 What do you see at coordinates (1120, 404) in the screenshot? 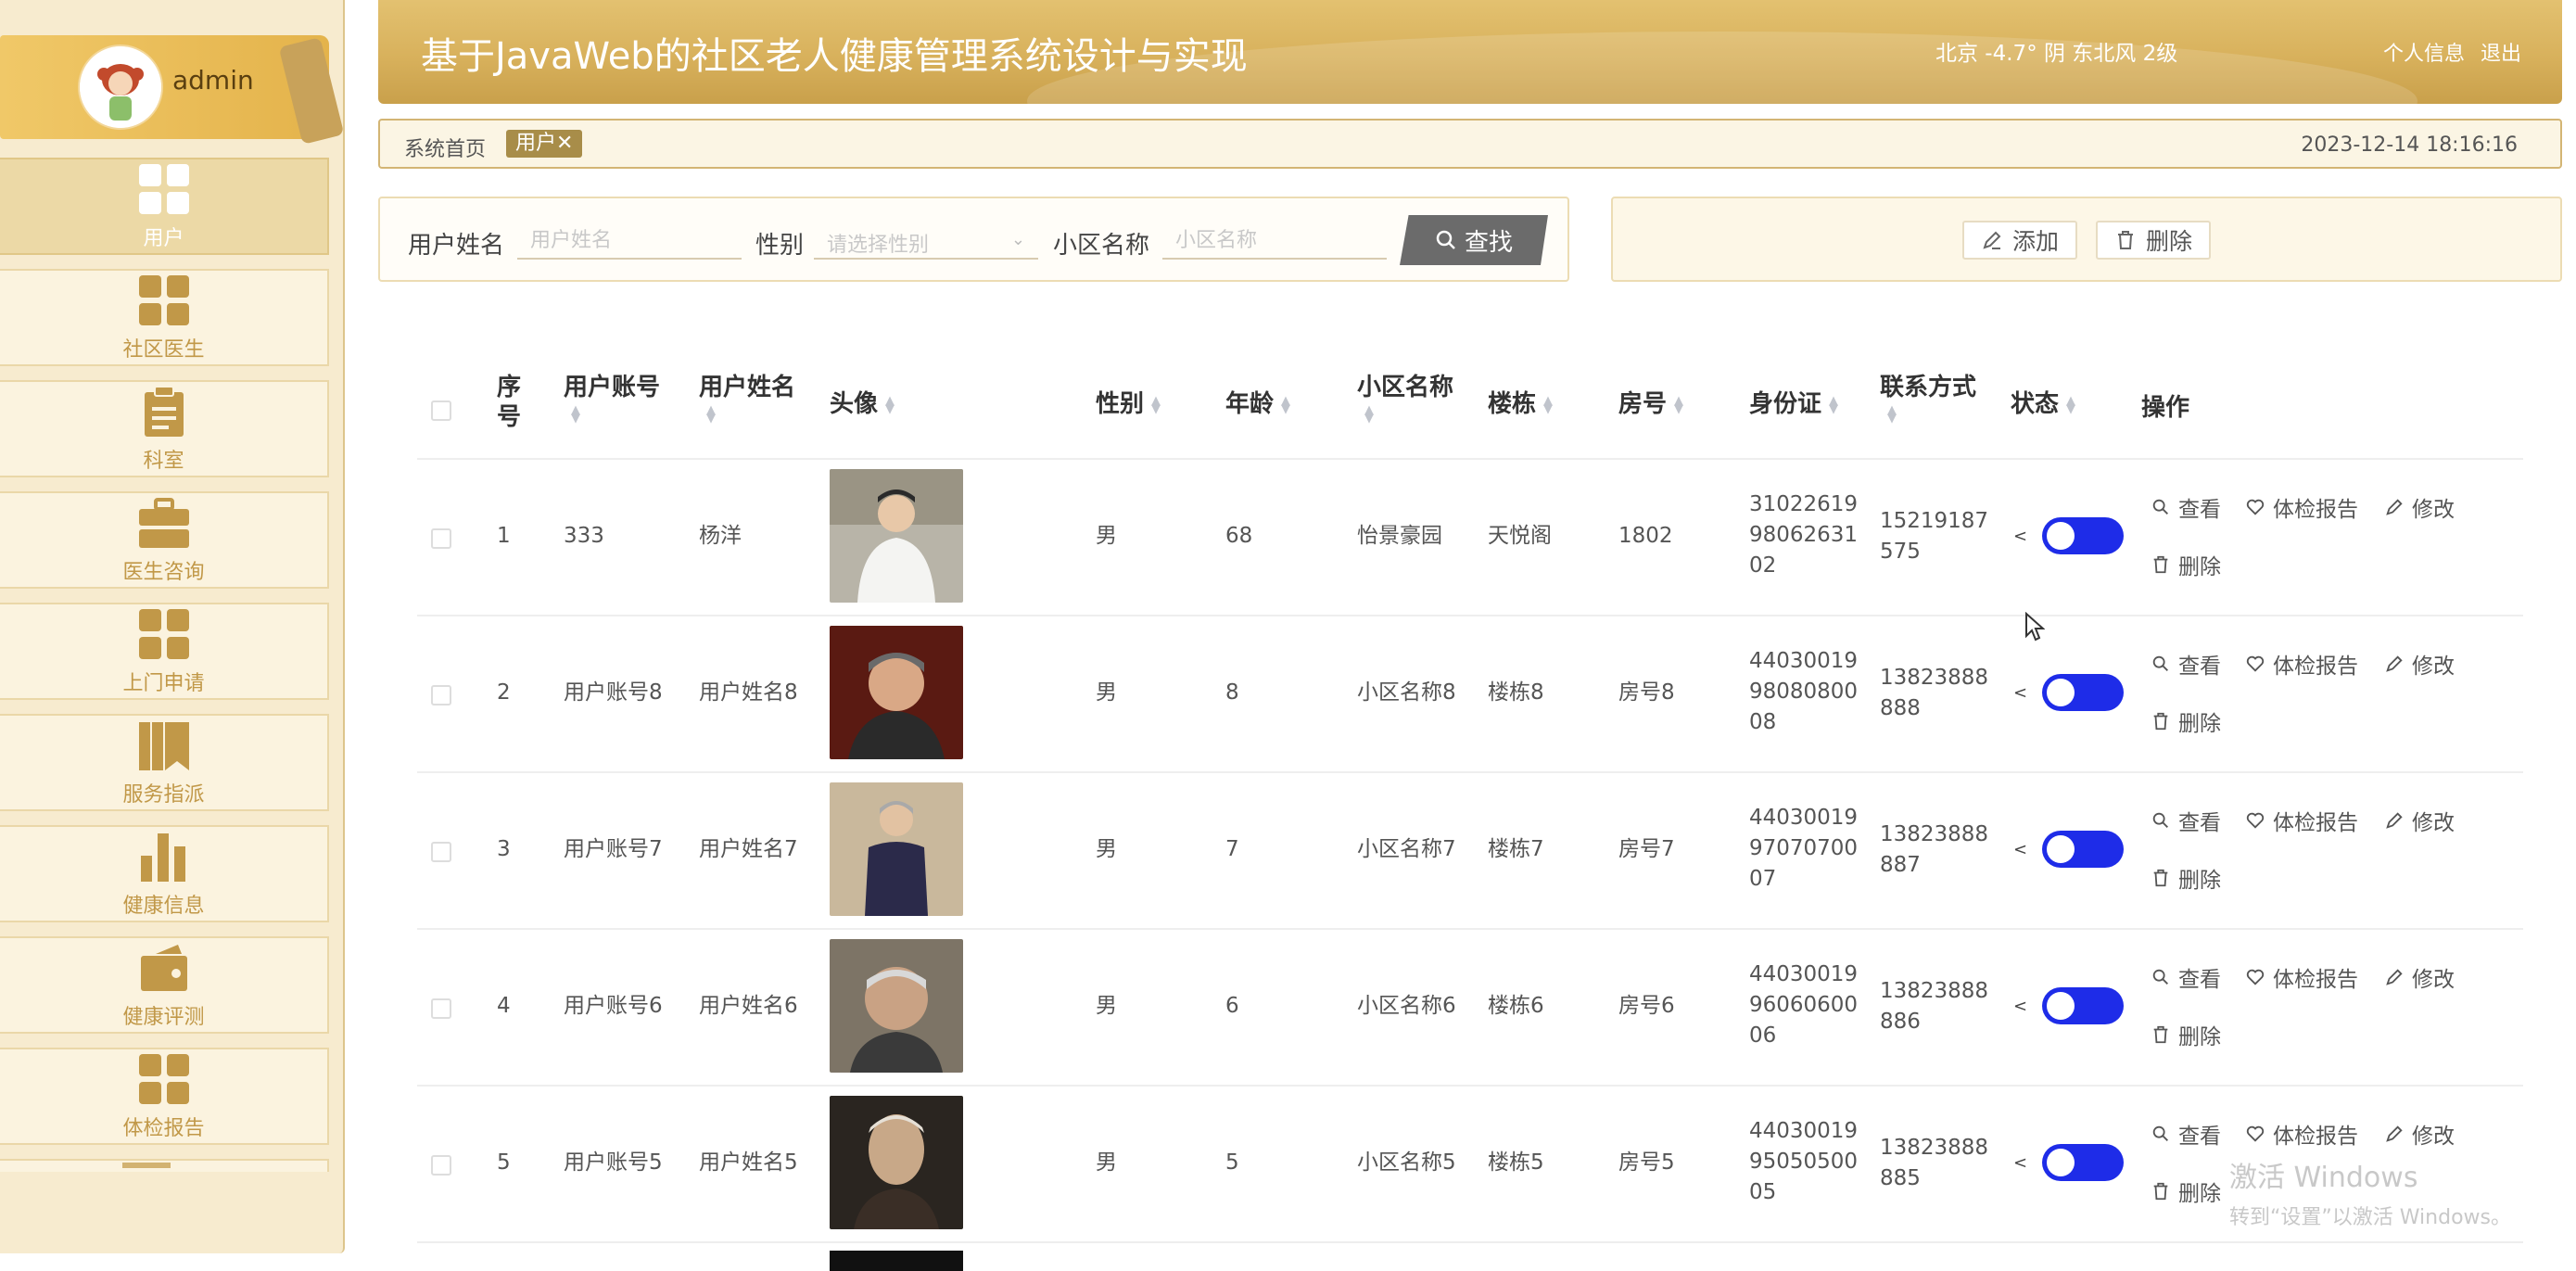
I see `column-header-label: 性别` at bounding box center [1120, 404].